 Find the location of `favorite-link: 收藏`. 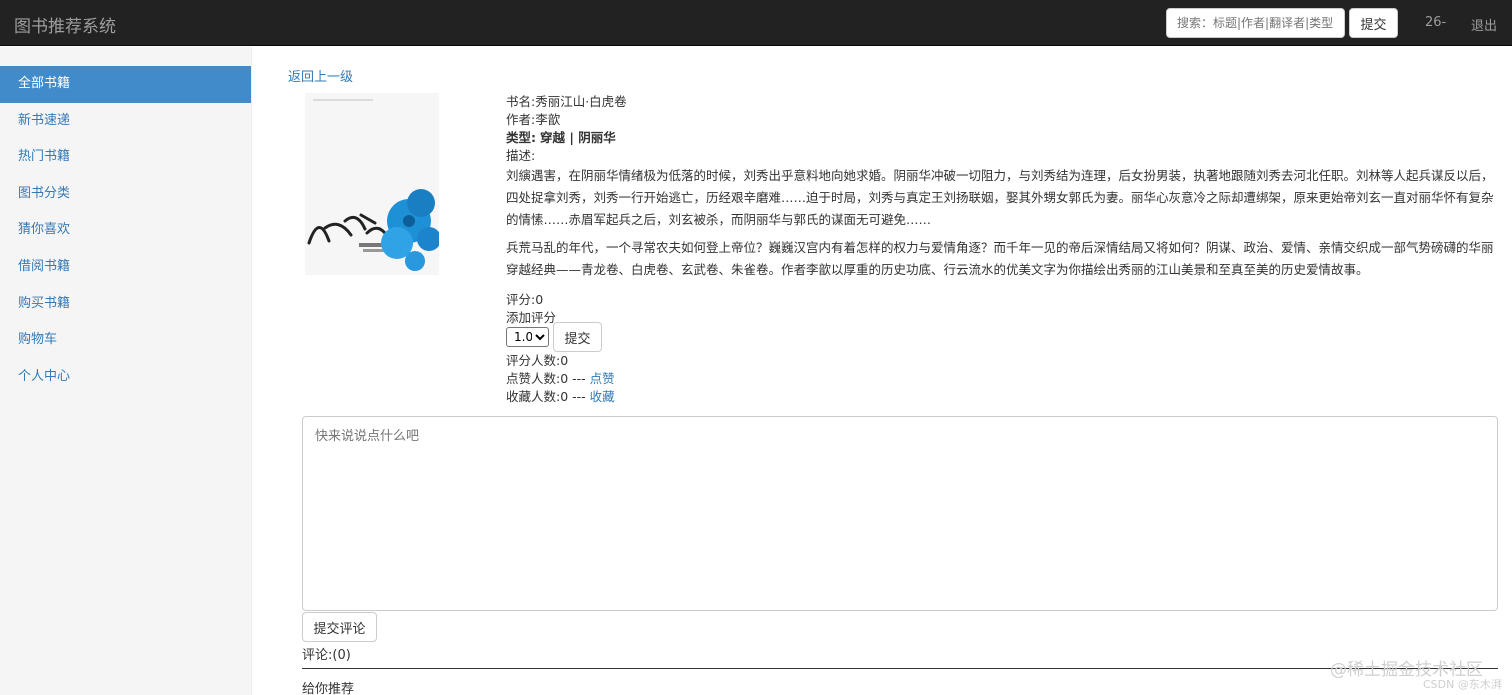

favorite-link: 收藏 is located at coordinates (602, 396).